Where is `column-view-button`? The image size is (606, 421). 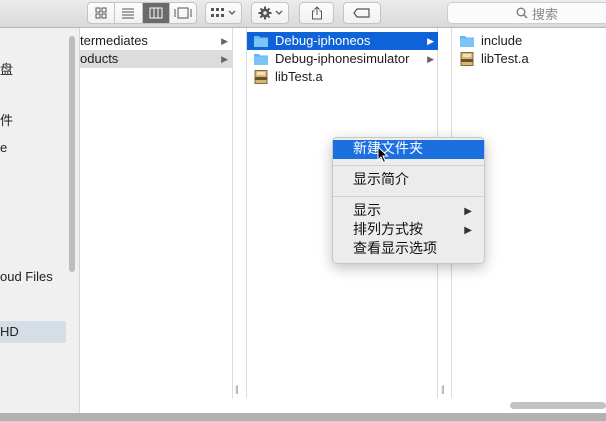 column-view-button is located at coordinates (156, 13).